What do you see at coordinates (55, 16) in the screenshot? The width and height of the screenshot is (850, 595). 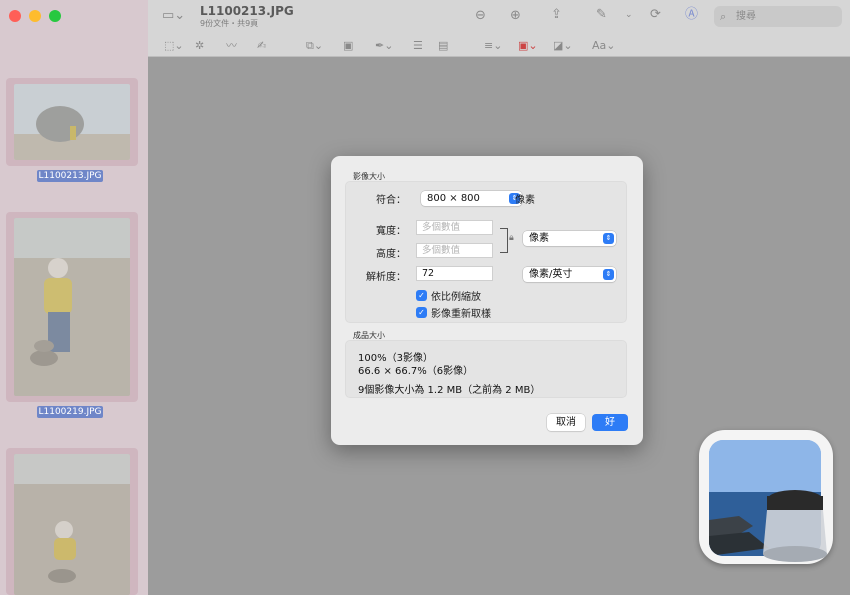 I see `zoom-button` at bounding box center [55, 16].